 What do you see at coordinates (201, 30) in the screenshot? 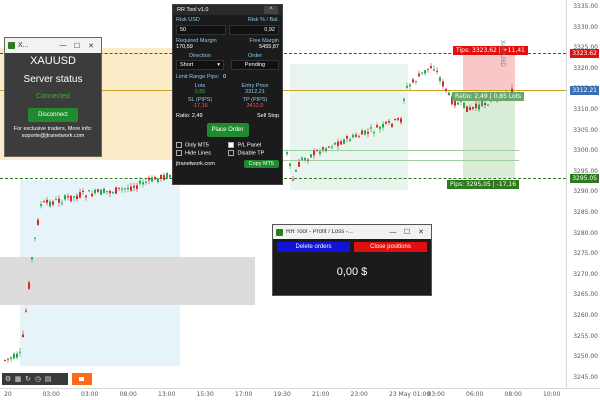
I see `risk-usd-input: 50` at bounding box center [201, 30].